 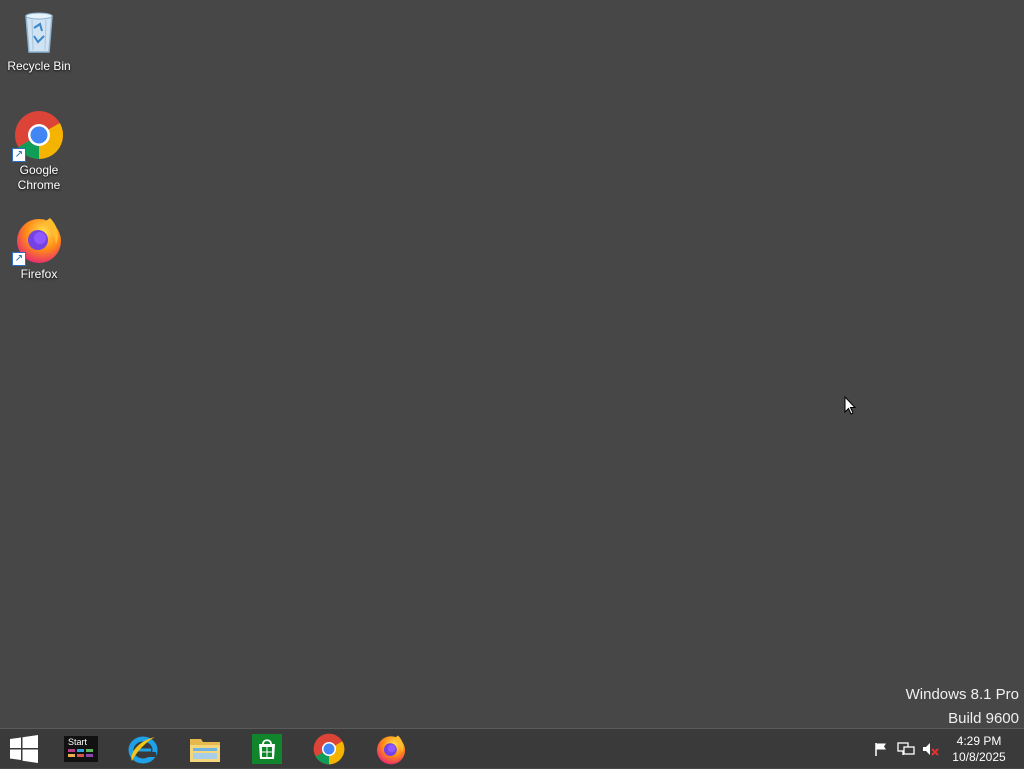 I want to click on firefox-icon: ↗, so click(x=38, y=240).